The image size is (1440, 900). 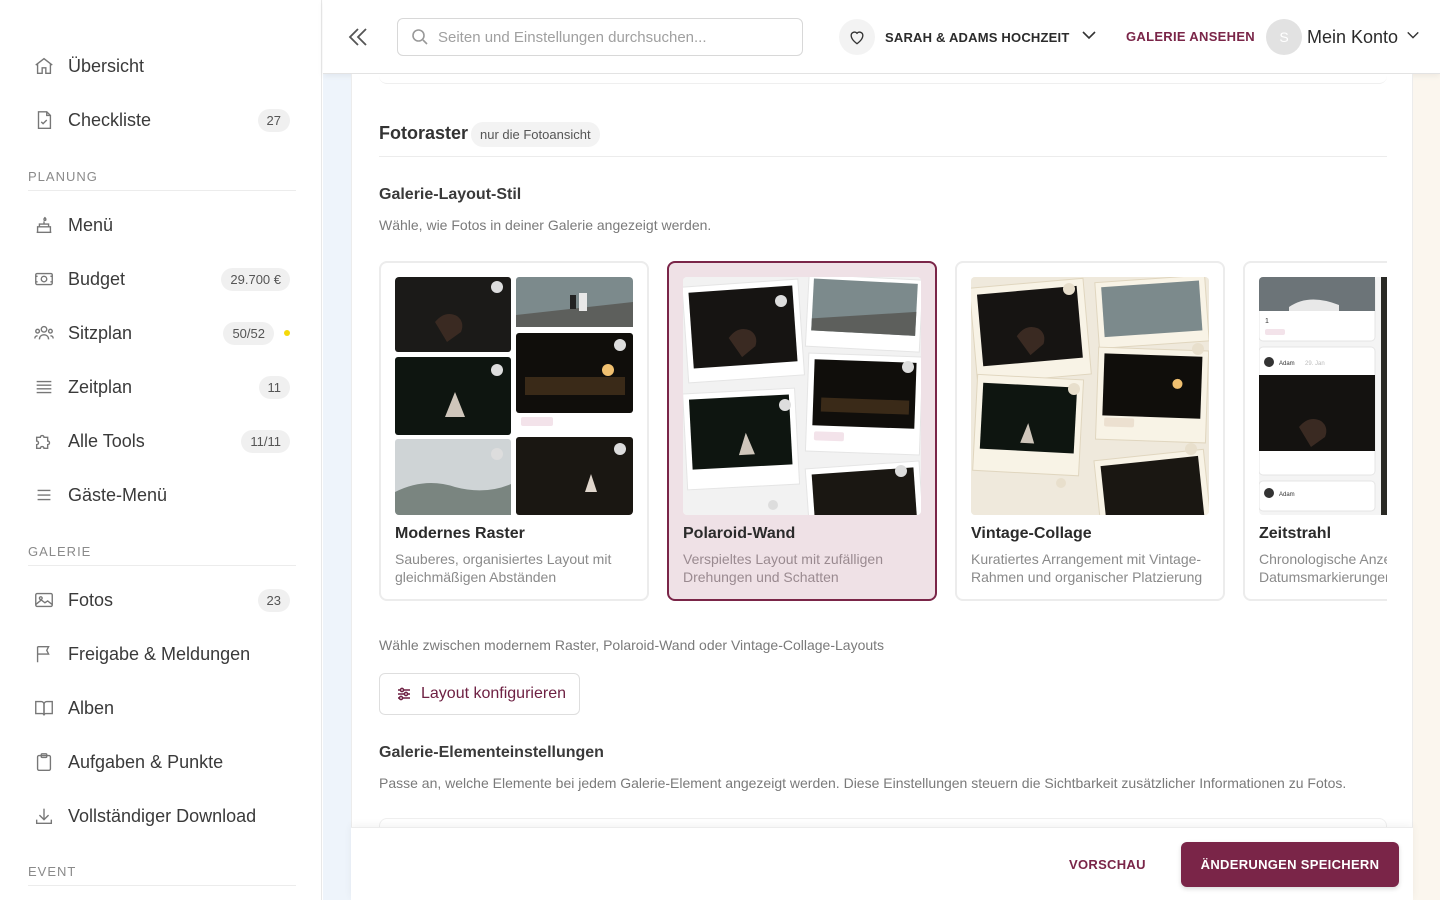 What do you see at coordinates (450, 194) in the screenshot?
I see `layout-style-title: Galerie-Layout-Stil` at bounding box center [450, 194].